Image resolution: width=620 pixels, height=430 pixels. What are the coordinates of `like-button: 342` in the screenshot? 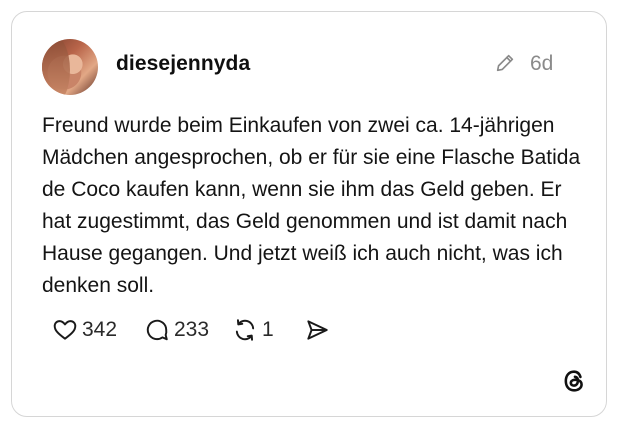 It's located at (84, 330).